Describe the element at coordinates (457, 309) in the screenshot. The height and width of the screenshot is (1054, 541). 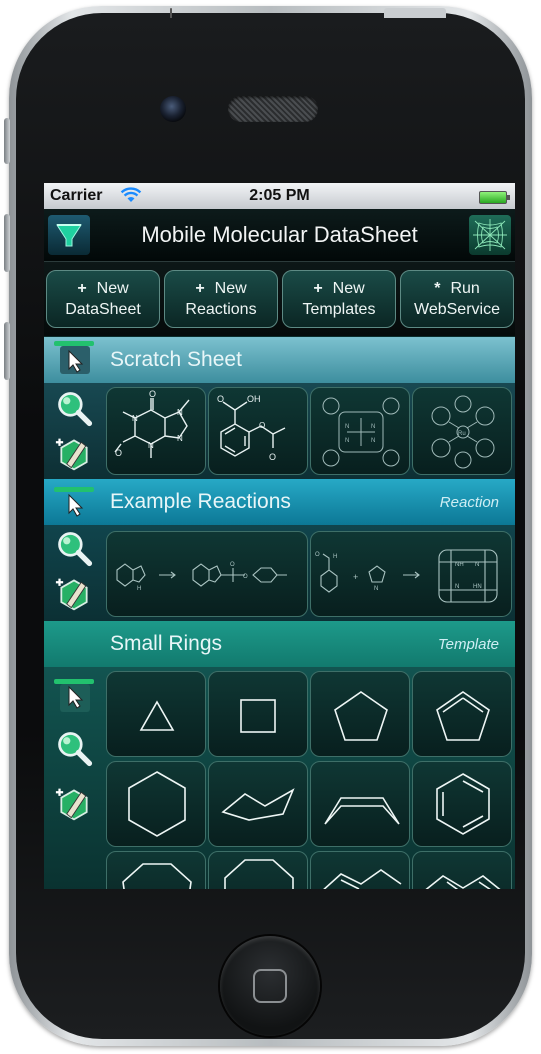
I see `button-label: WebService` at that location.